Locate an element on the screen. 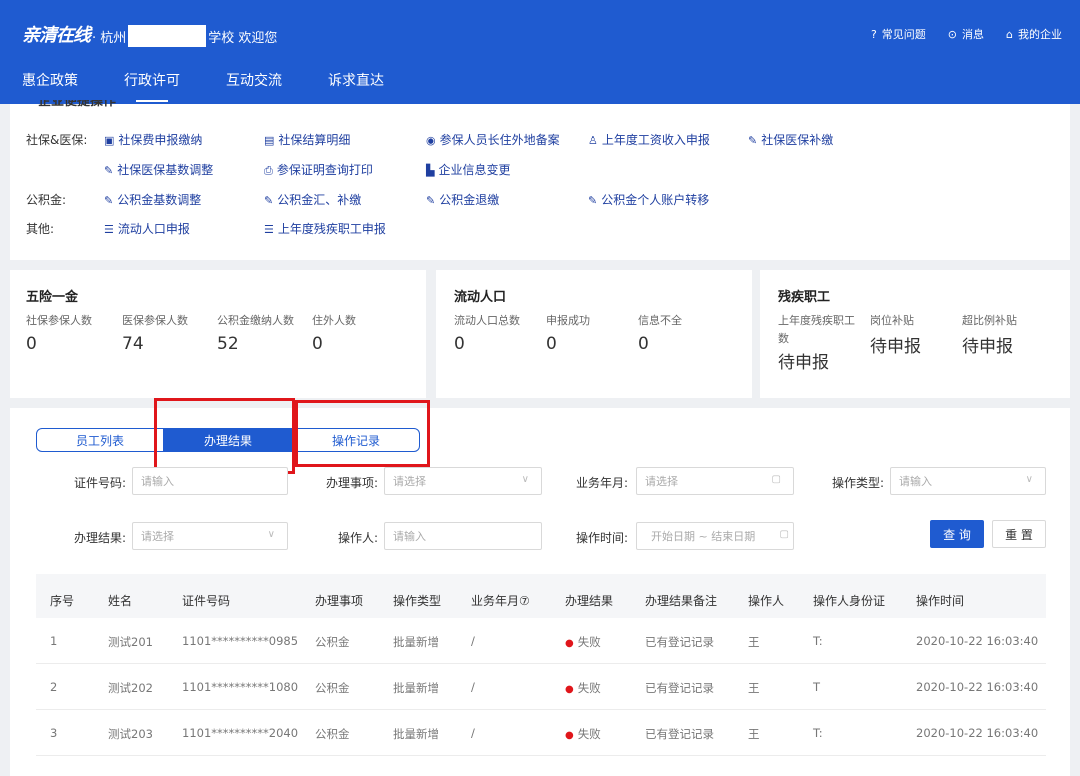  stat-label: 流动人口总数 is located at coordinates (487, 320).